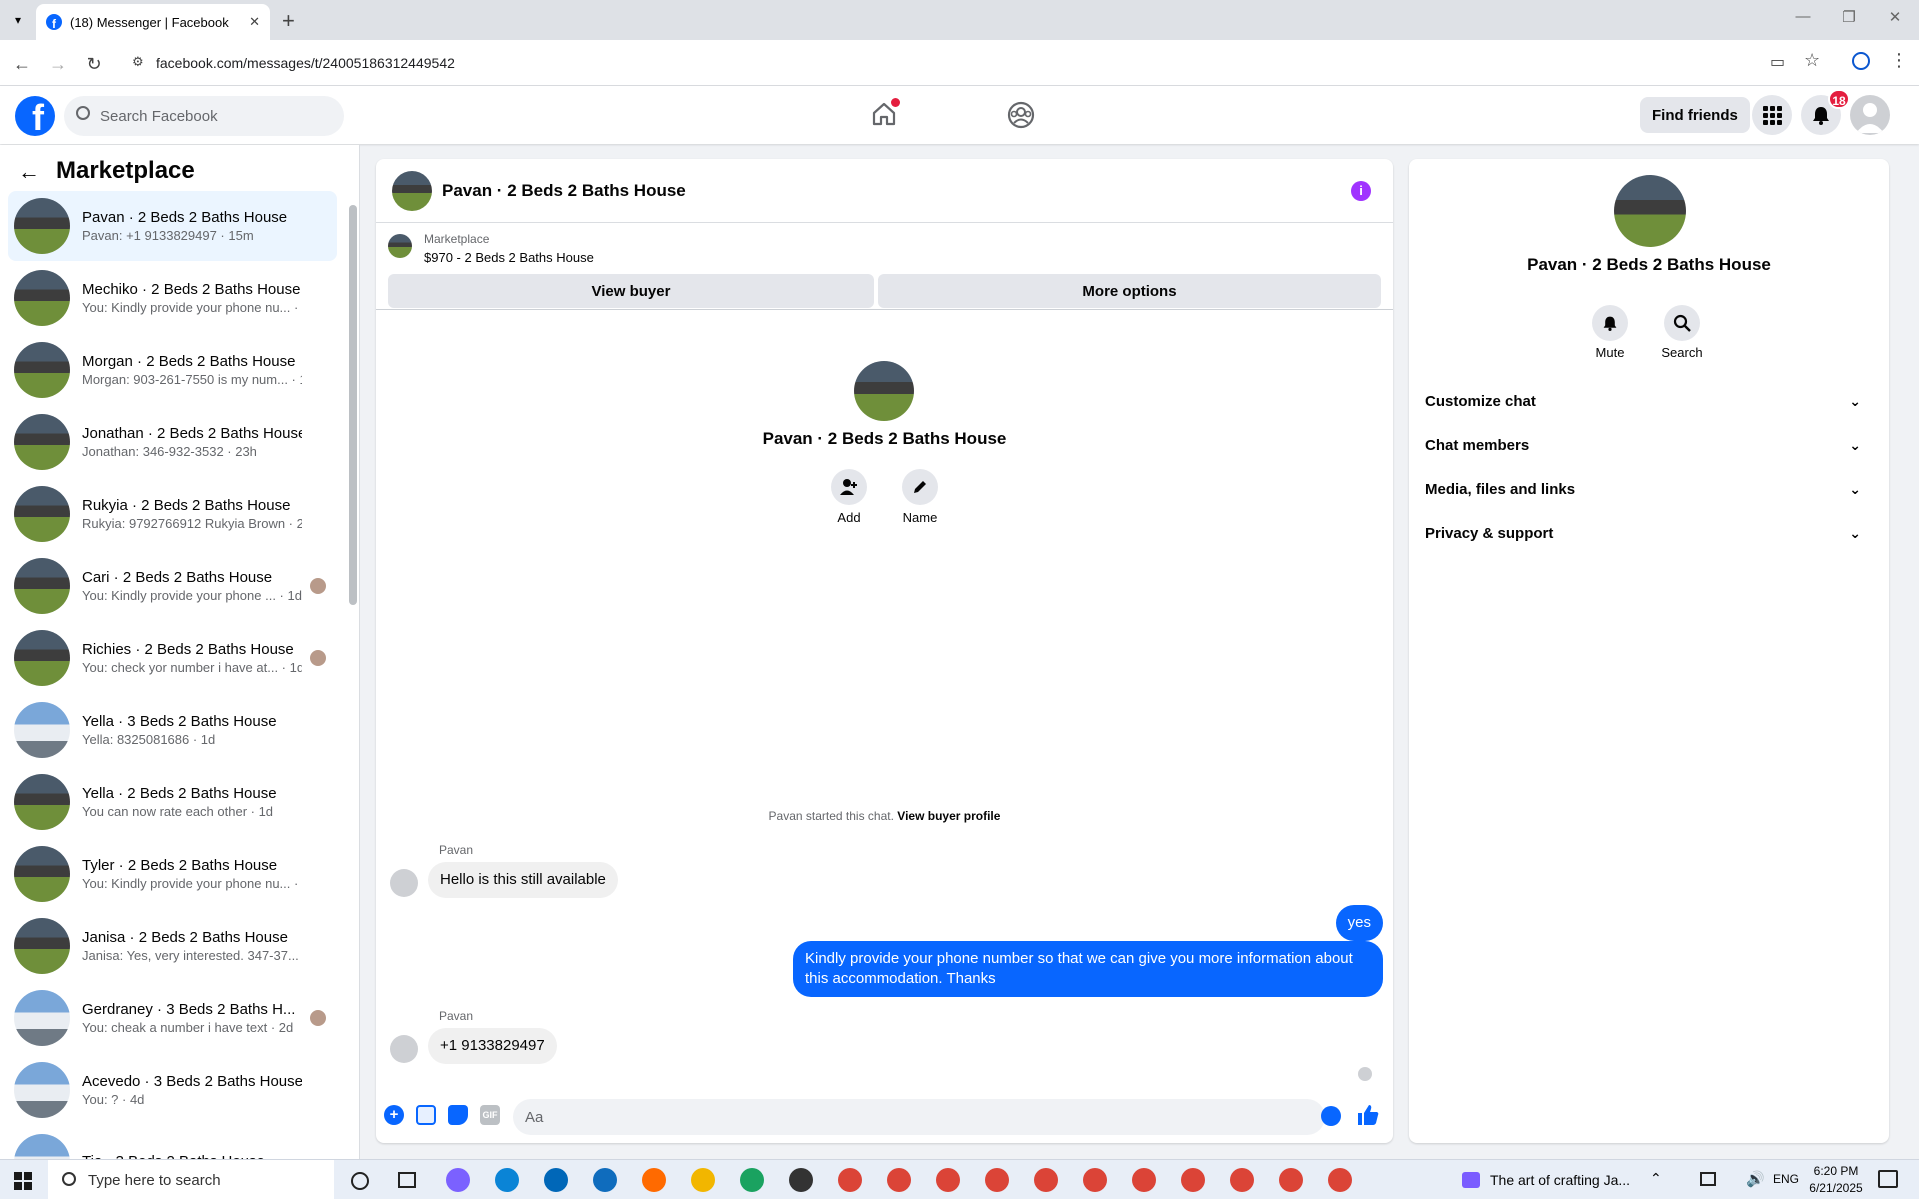 This screenshot has width=1919, height=1199. What do you see at coordinates (254, 22) in the screenshot?
I see `close-tab-icon: ✕` at bounding box center [254, 22].